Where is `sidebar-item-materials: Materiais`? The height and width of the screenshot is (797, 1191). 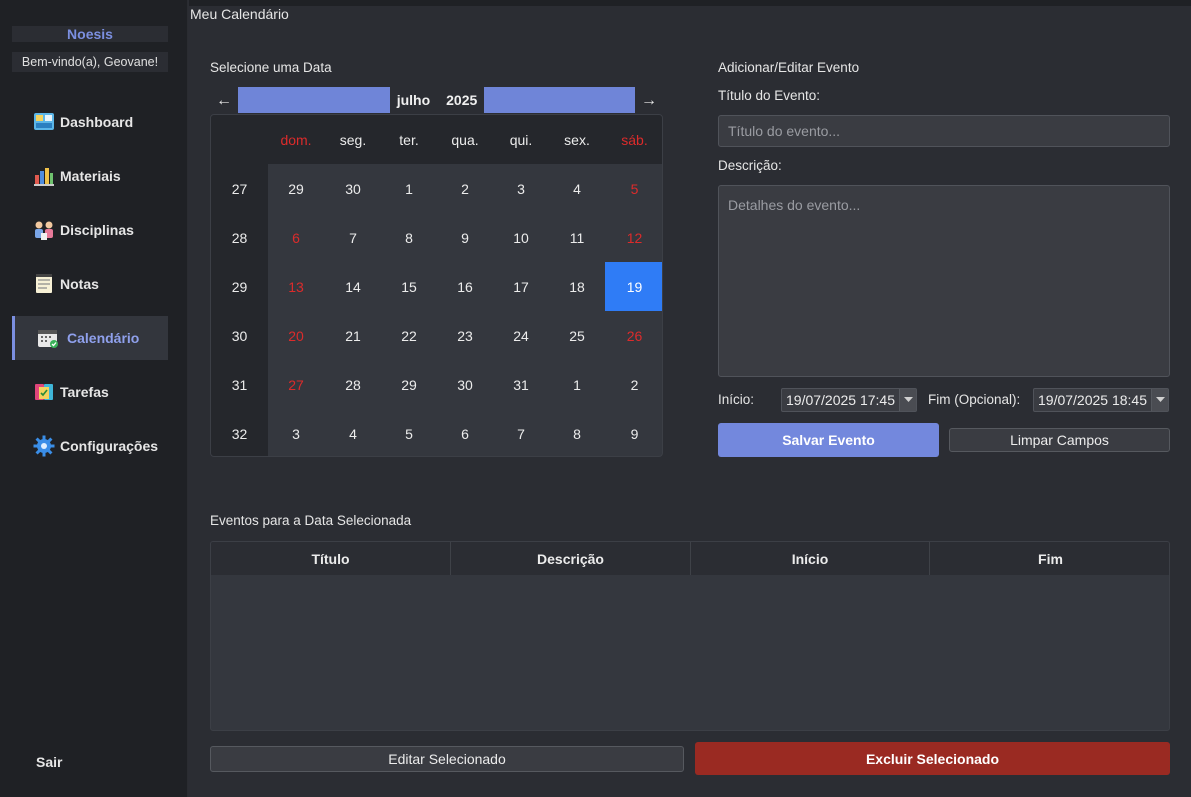
sidebar-item-materials: Materiais is located at coordinates (90, 176).